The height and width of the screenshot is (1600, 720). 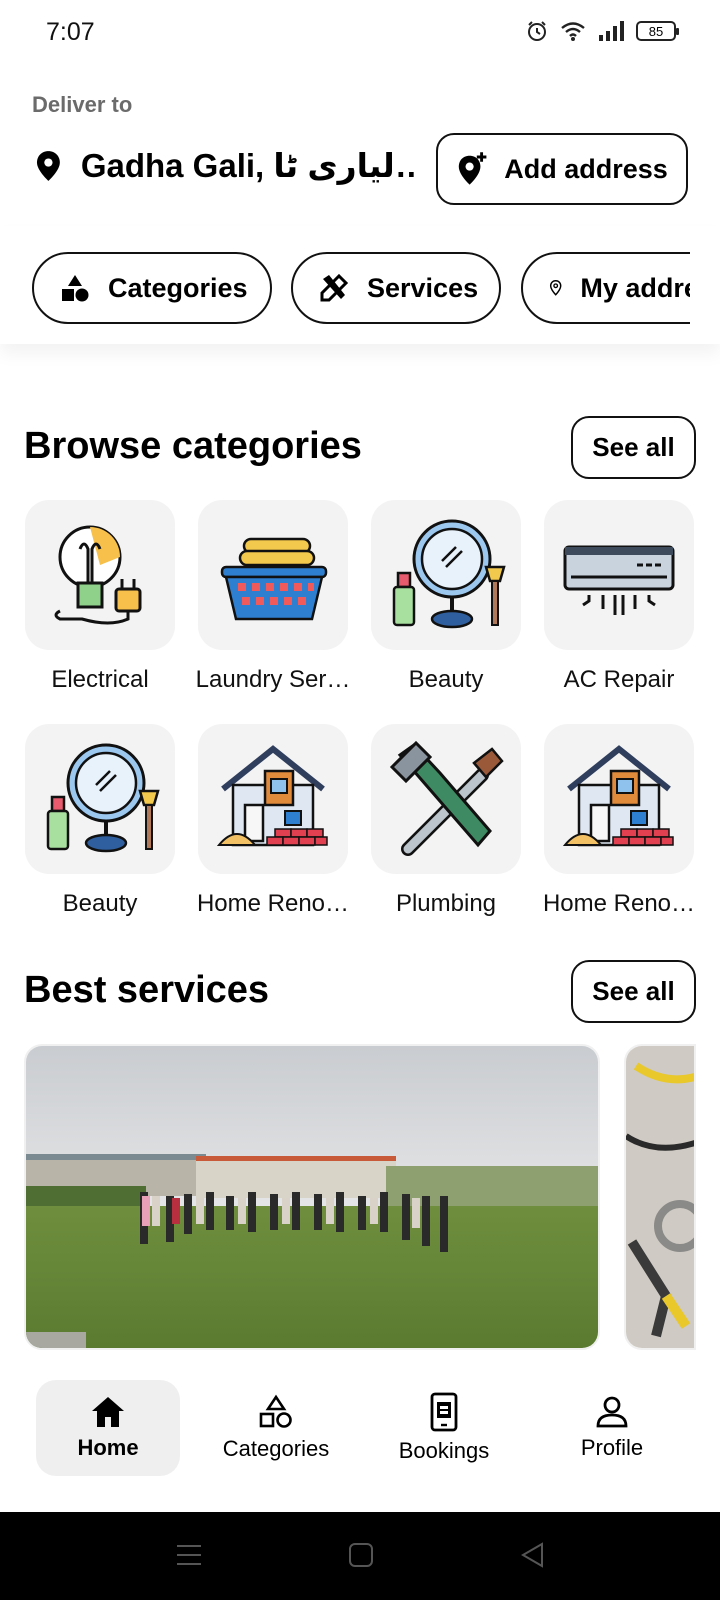 What do you see at coordinates (619, 580) in the screenshot?
I see `air-conditioner-icon` at bounding box center [619, 580].